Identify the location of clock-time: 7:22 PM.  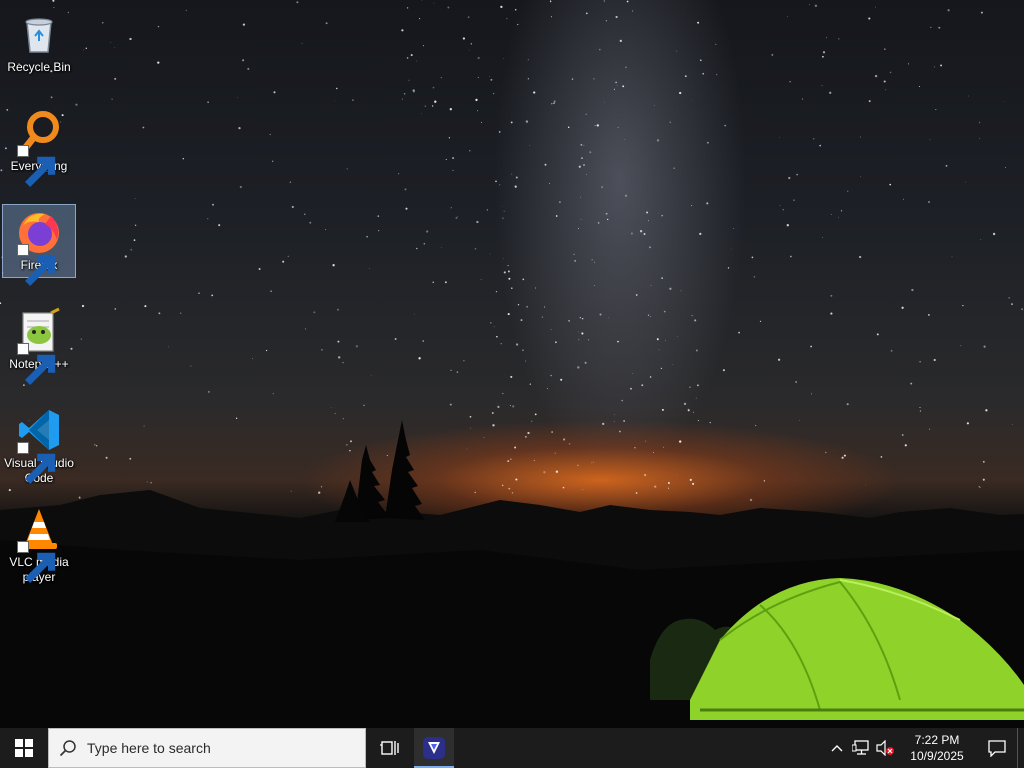
(937, 740).